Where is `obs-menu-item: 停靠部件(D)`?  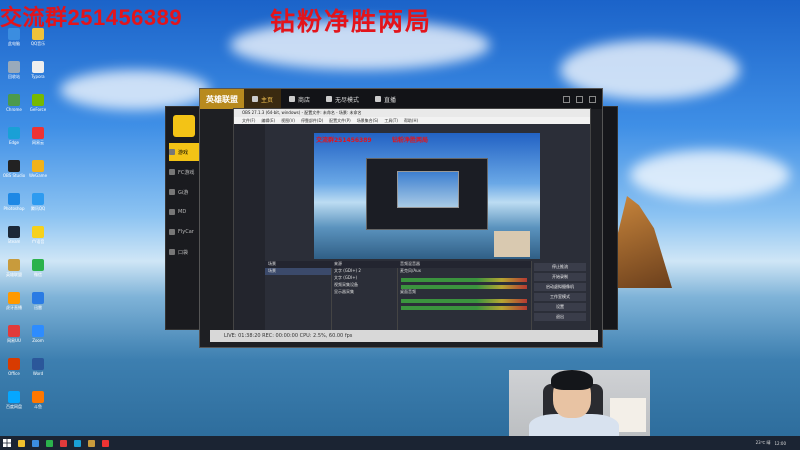
obs-menu-item: 停靠部件(D) is located at coordinates (312, 121).